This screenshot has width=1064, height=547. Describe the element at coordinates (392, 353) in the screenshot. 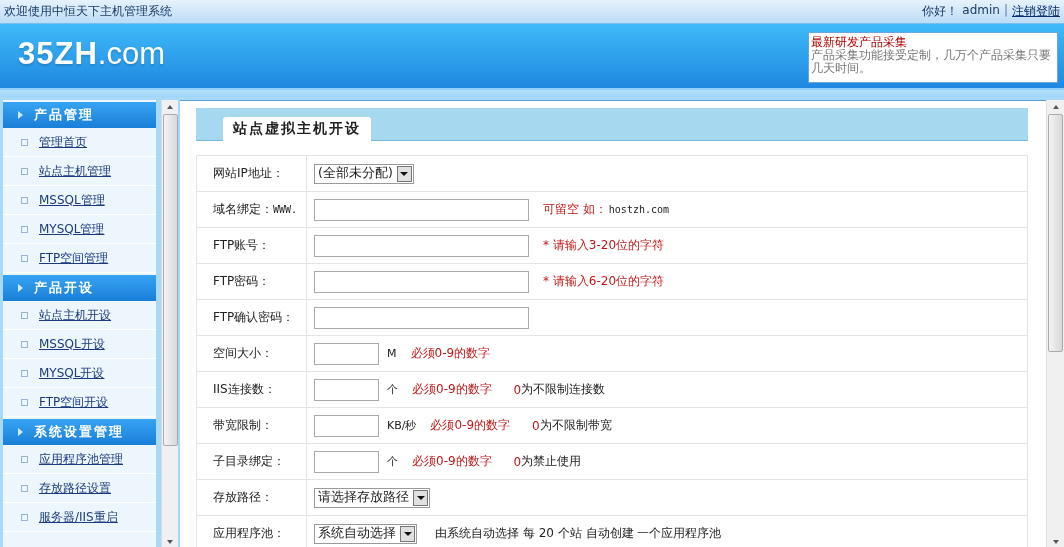

I see `unit-text: M` at that location.